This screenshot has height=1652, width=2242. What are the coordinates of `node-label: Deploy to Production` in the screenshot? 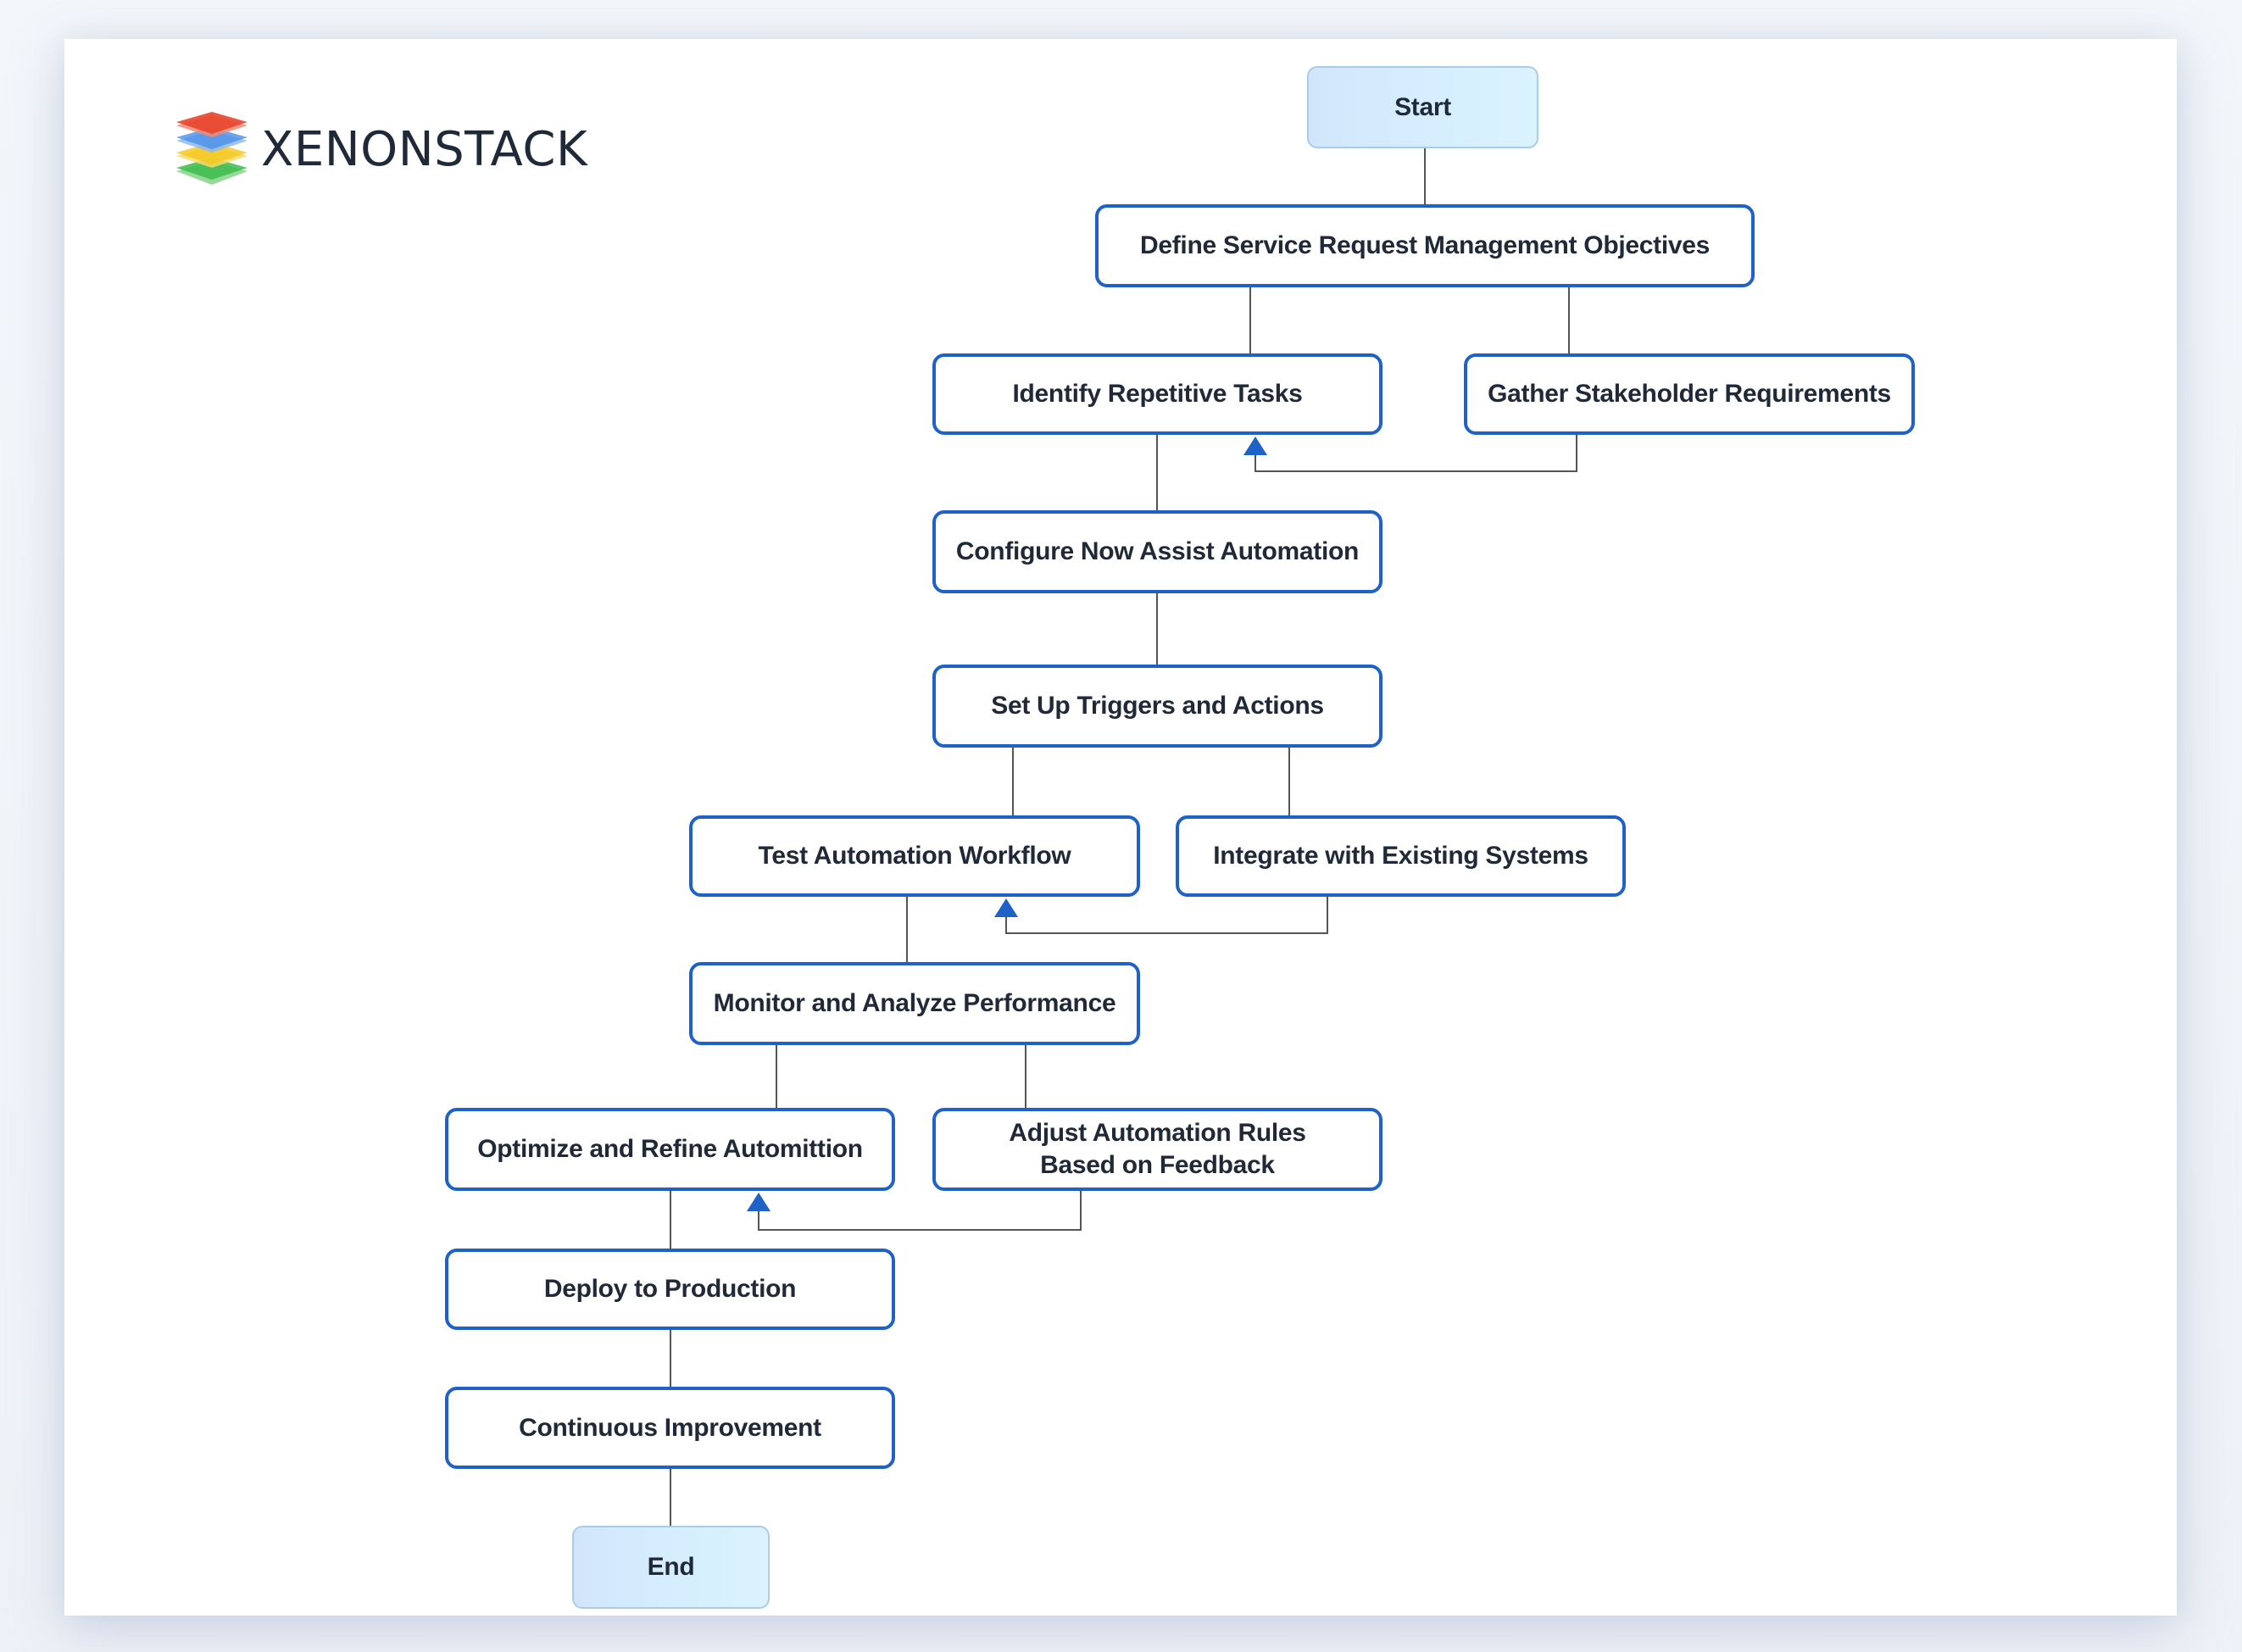 It's located at (670, 1289).